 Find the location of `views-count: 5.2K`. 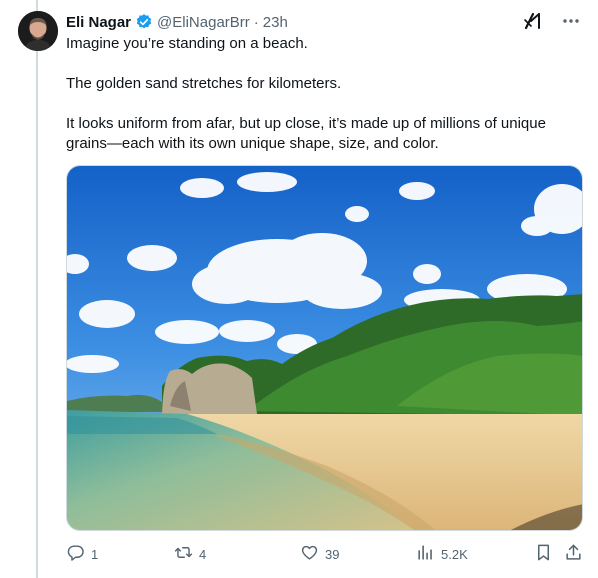

views-count: 5.2K is located at coordinates (454, 554).